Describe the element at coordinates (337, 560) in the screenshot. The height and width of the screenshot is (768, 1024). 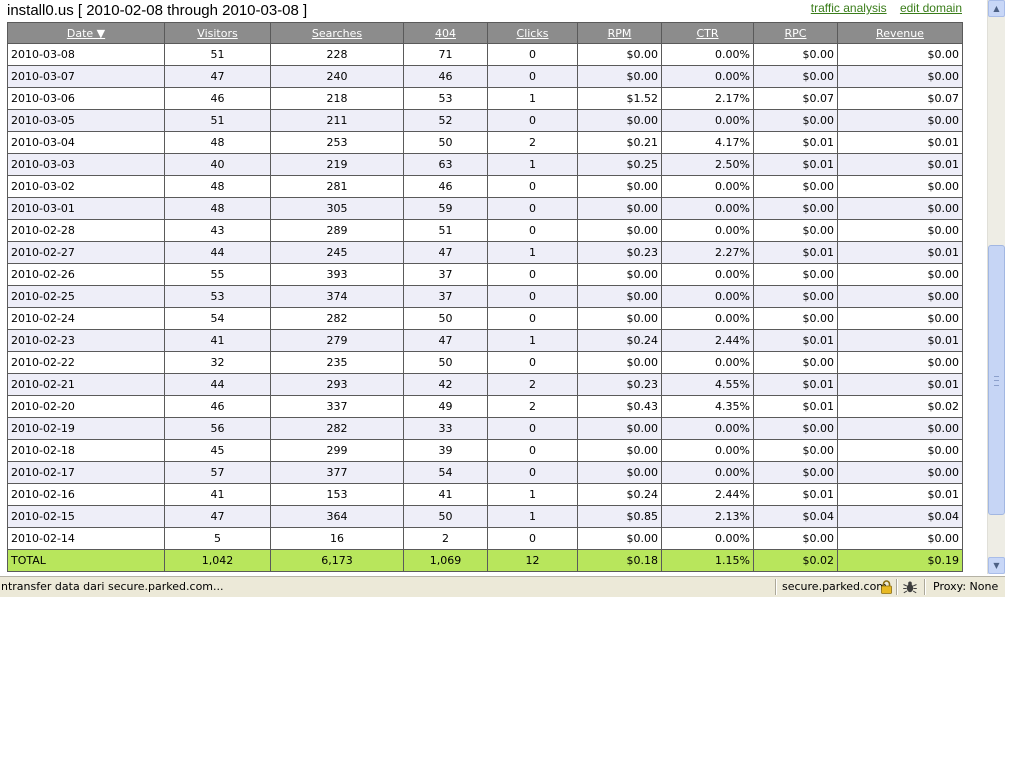
I see `total-cell-searches: 6,173` at that location.